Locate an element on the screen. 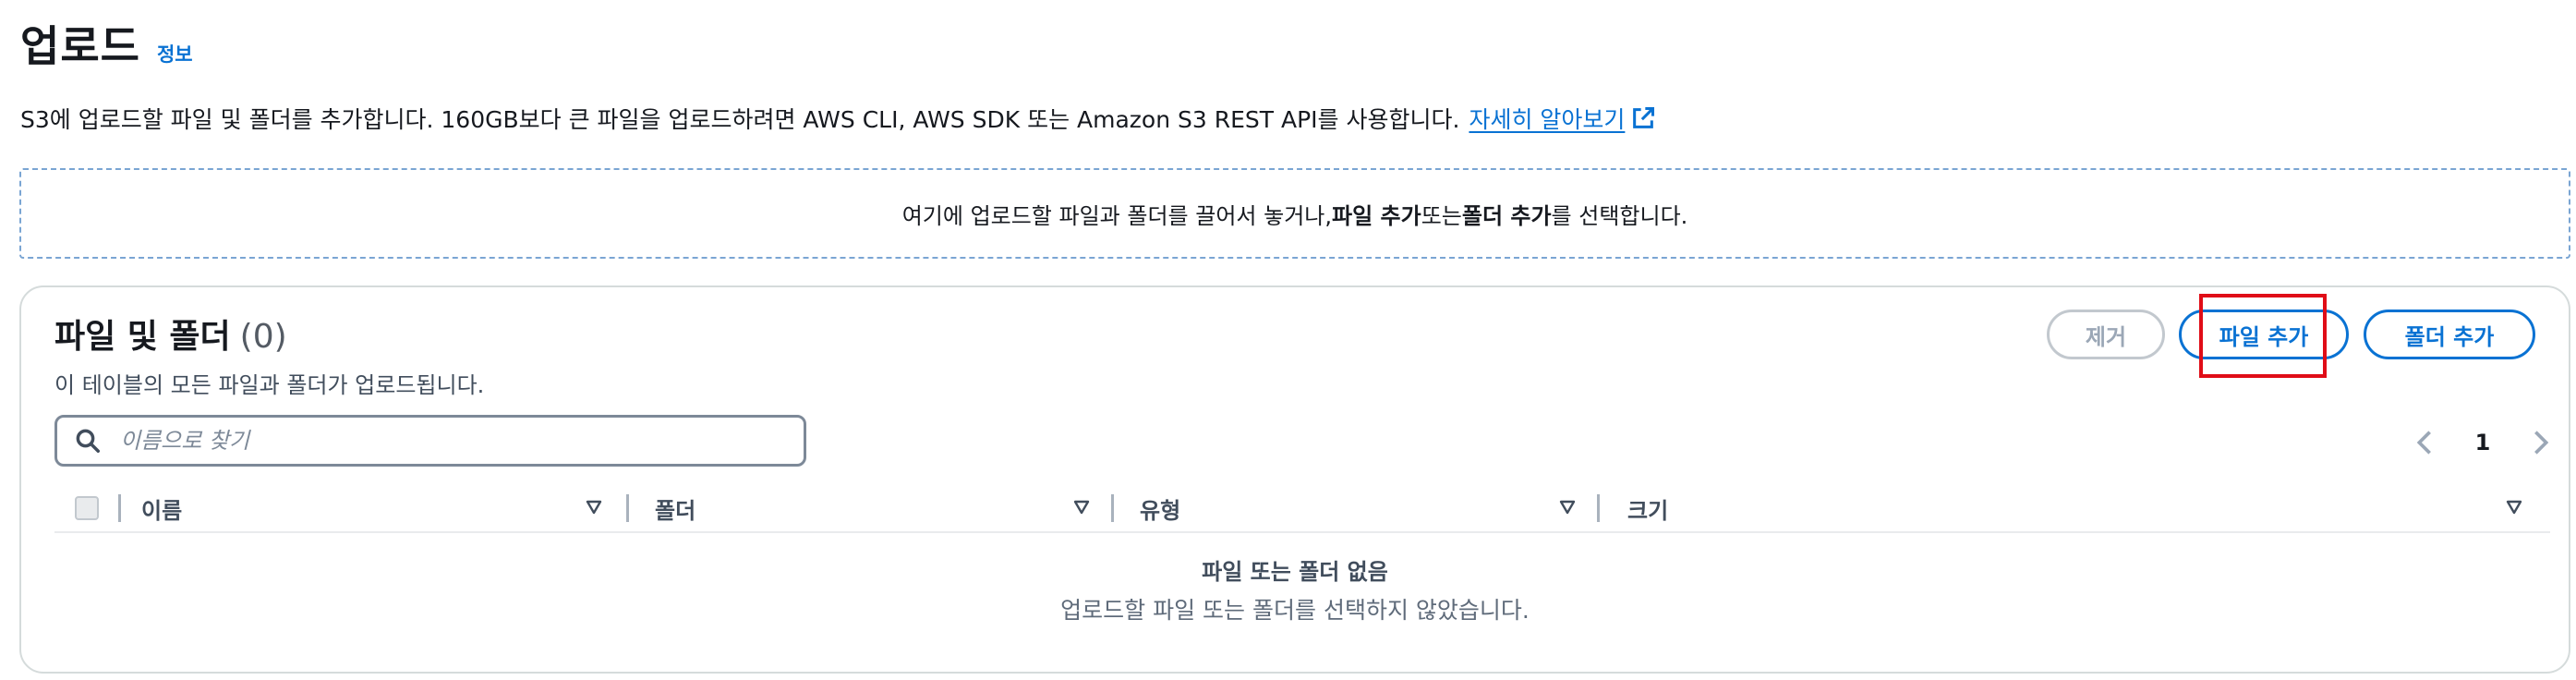 The width and height of the screenshot is (2576, 680). page-header: 업로드 정보 is located at coordinates (106, 43).